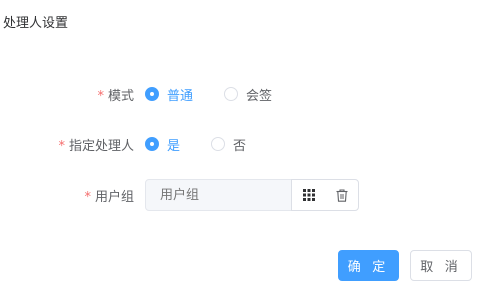 This screenshot has width=499, height=295. I want to click on cancel-button: 取 消, so click(441, 265).